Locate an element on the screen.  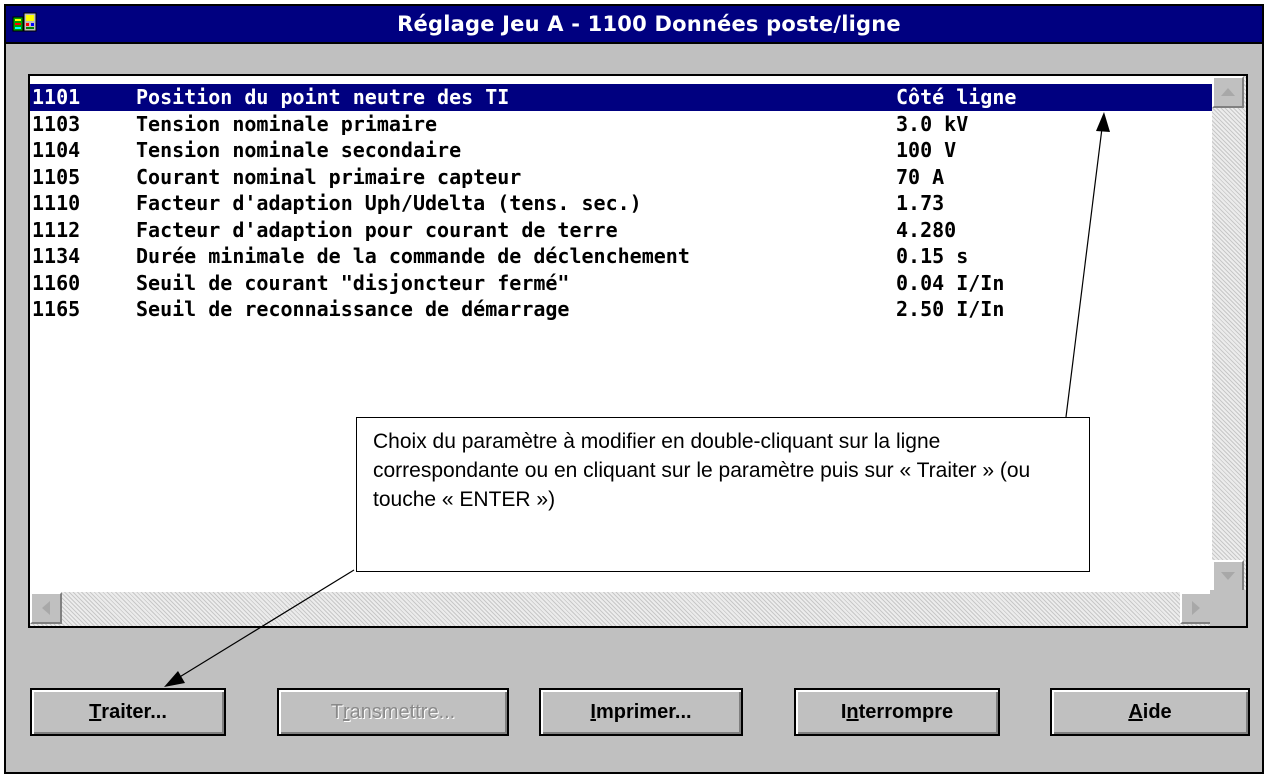
aide-mnemonic: A is located at coordinates (1135, 711).